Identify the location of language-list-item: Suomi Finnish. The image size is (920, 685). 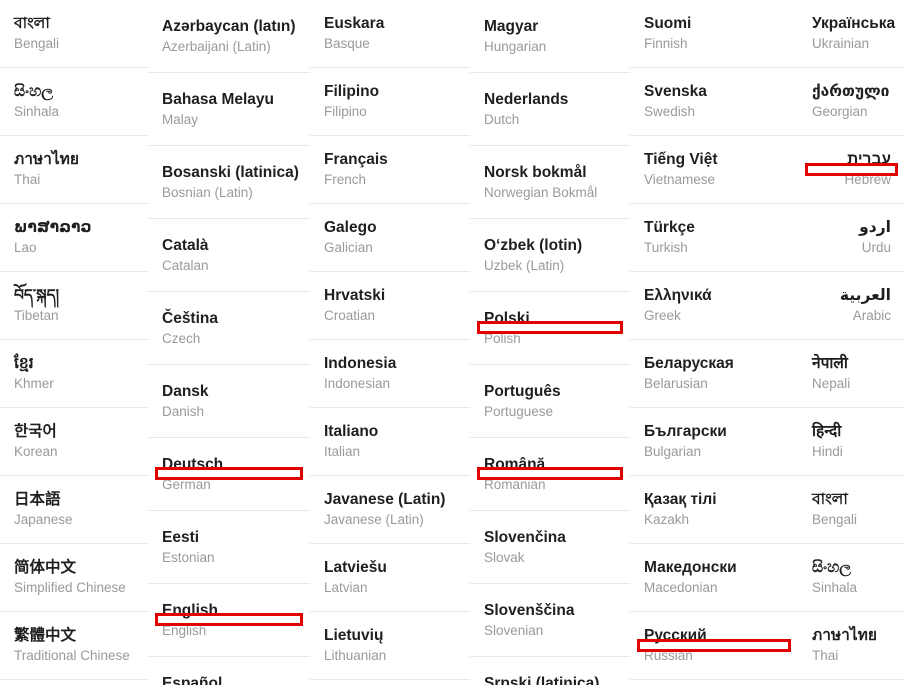
(714, 34).